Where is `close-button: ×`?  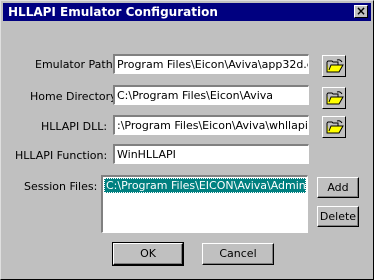
close-button: × is located at coordinates (361, 11).